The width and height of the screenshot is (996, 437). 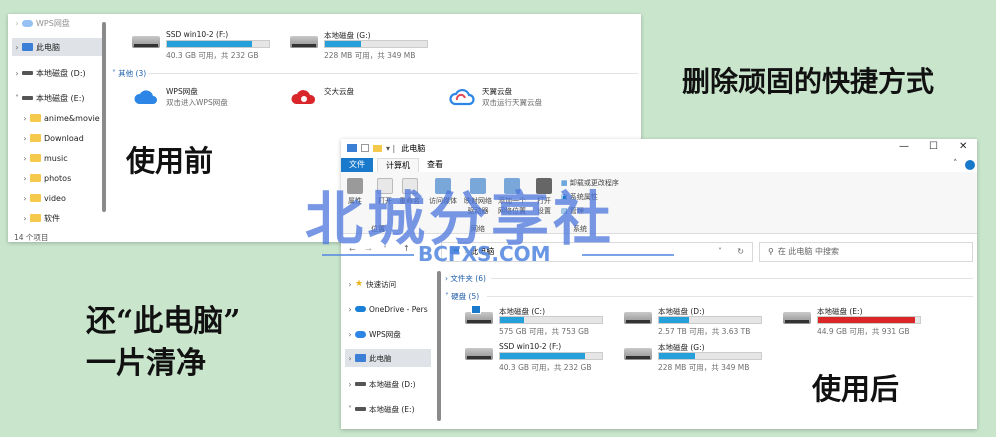 I want to click on sidebar-item-label: 此电脑, so click(x=380, y=358).